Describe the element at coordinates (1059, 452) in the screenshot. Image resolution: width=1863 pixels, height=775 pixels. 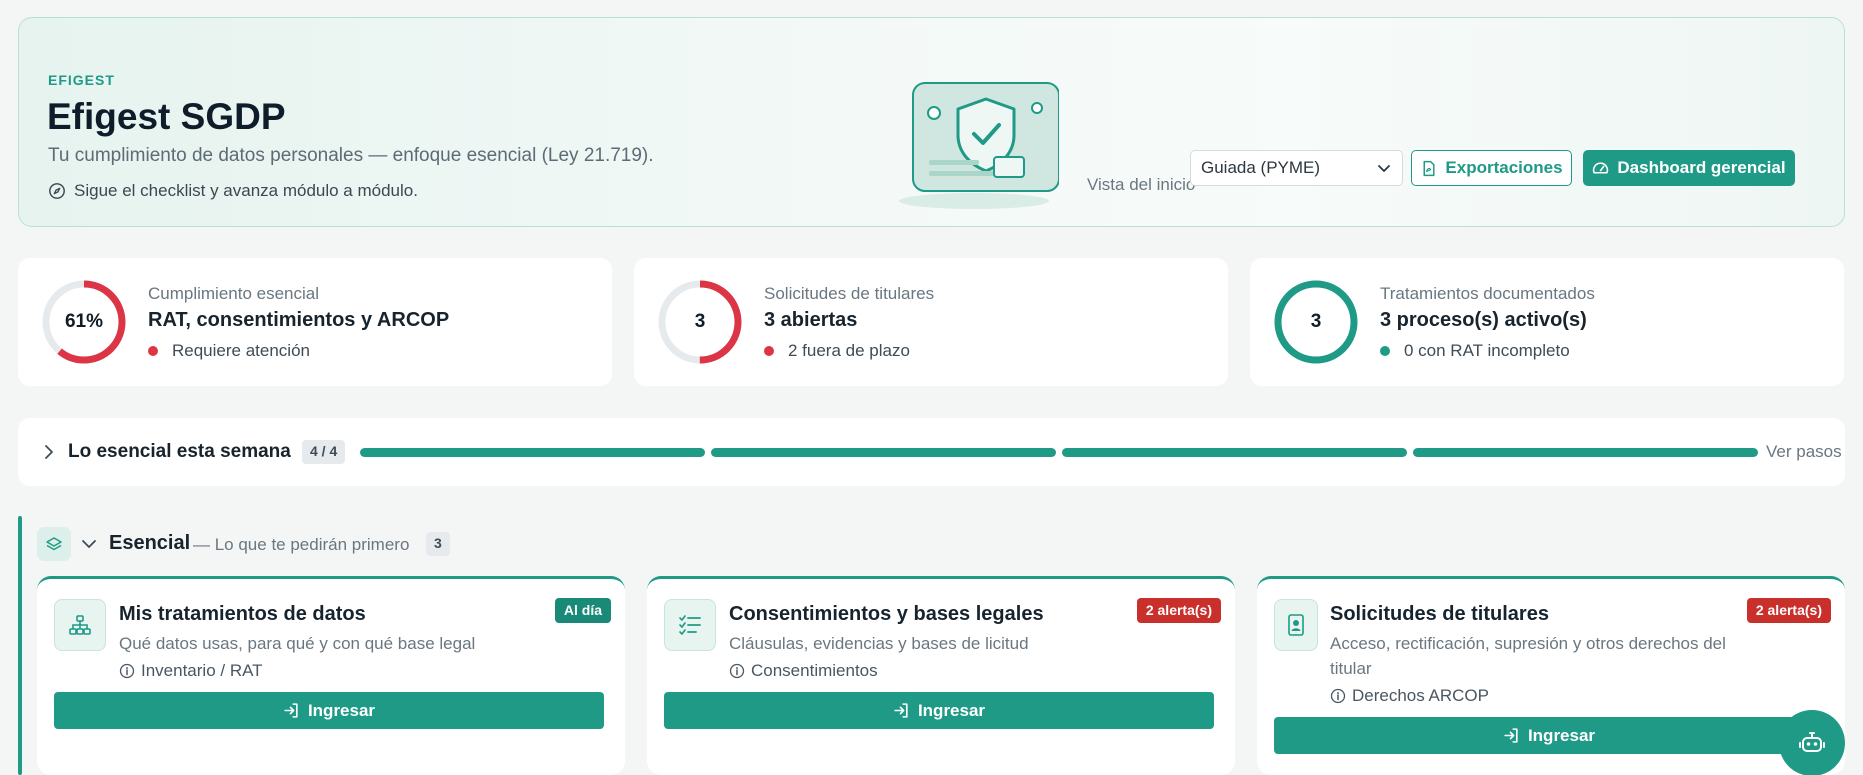
I see `weekly-progress-bar` at that location.